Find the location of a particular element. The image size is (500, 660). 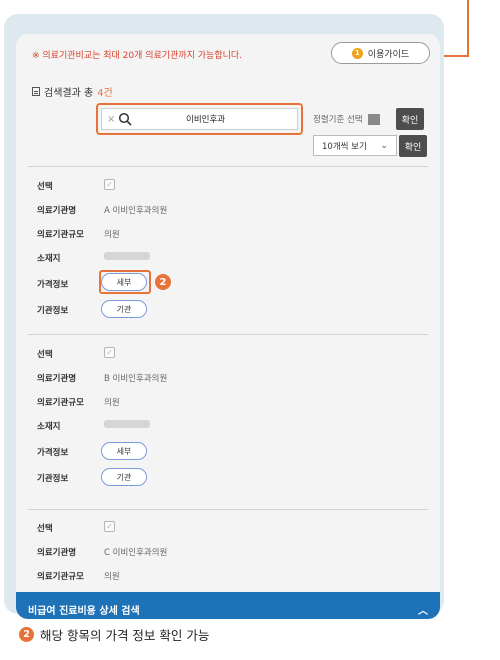

institution-name: C 이비인후과의원 is located at coordinates (136, 553).